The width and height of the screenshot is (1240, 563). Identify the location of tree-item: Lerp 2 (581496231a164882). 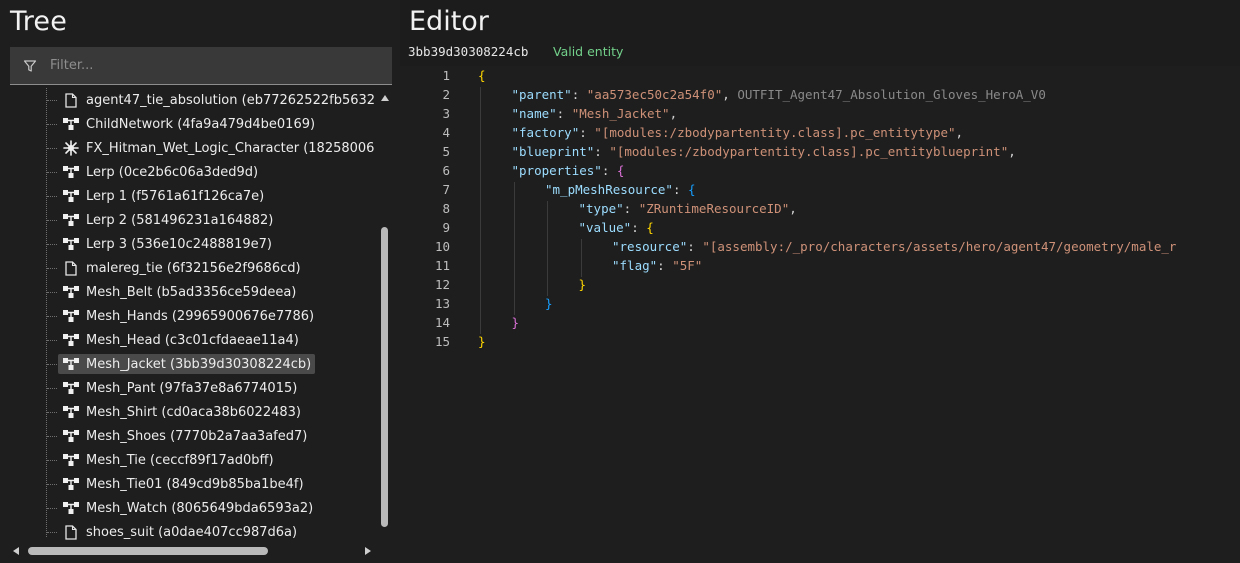
(195, 220).